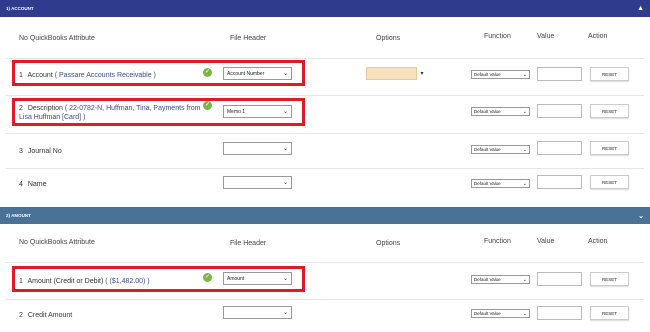 This screenshot has width=650, height=332. Describe the element at coordinates (20, 8) in the screenshot. I see `section-title: 1) ACCOUNT` at that location.